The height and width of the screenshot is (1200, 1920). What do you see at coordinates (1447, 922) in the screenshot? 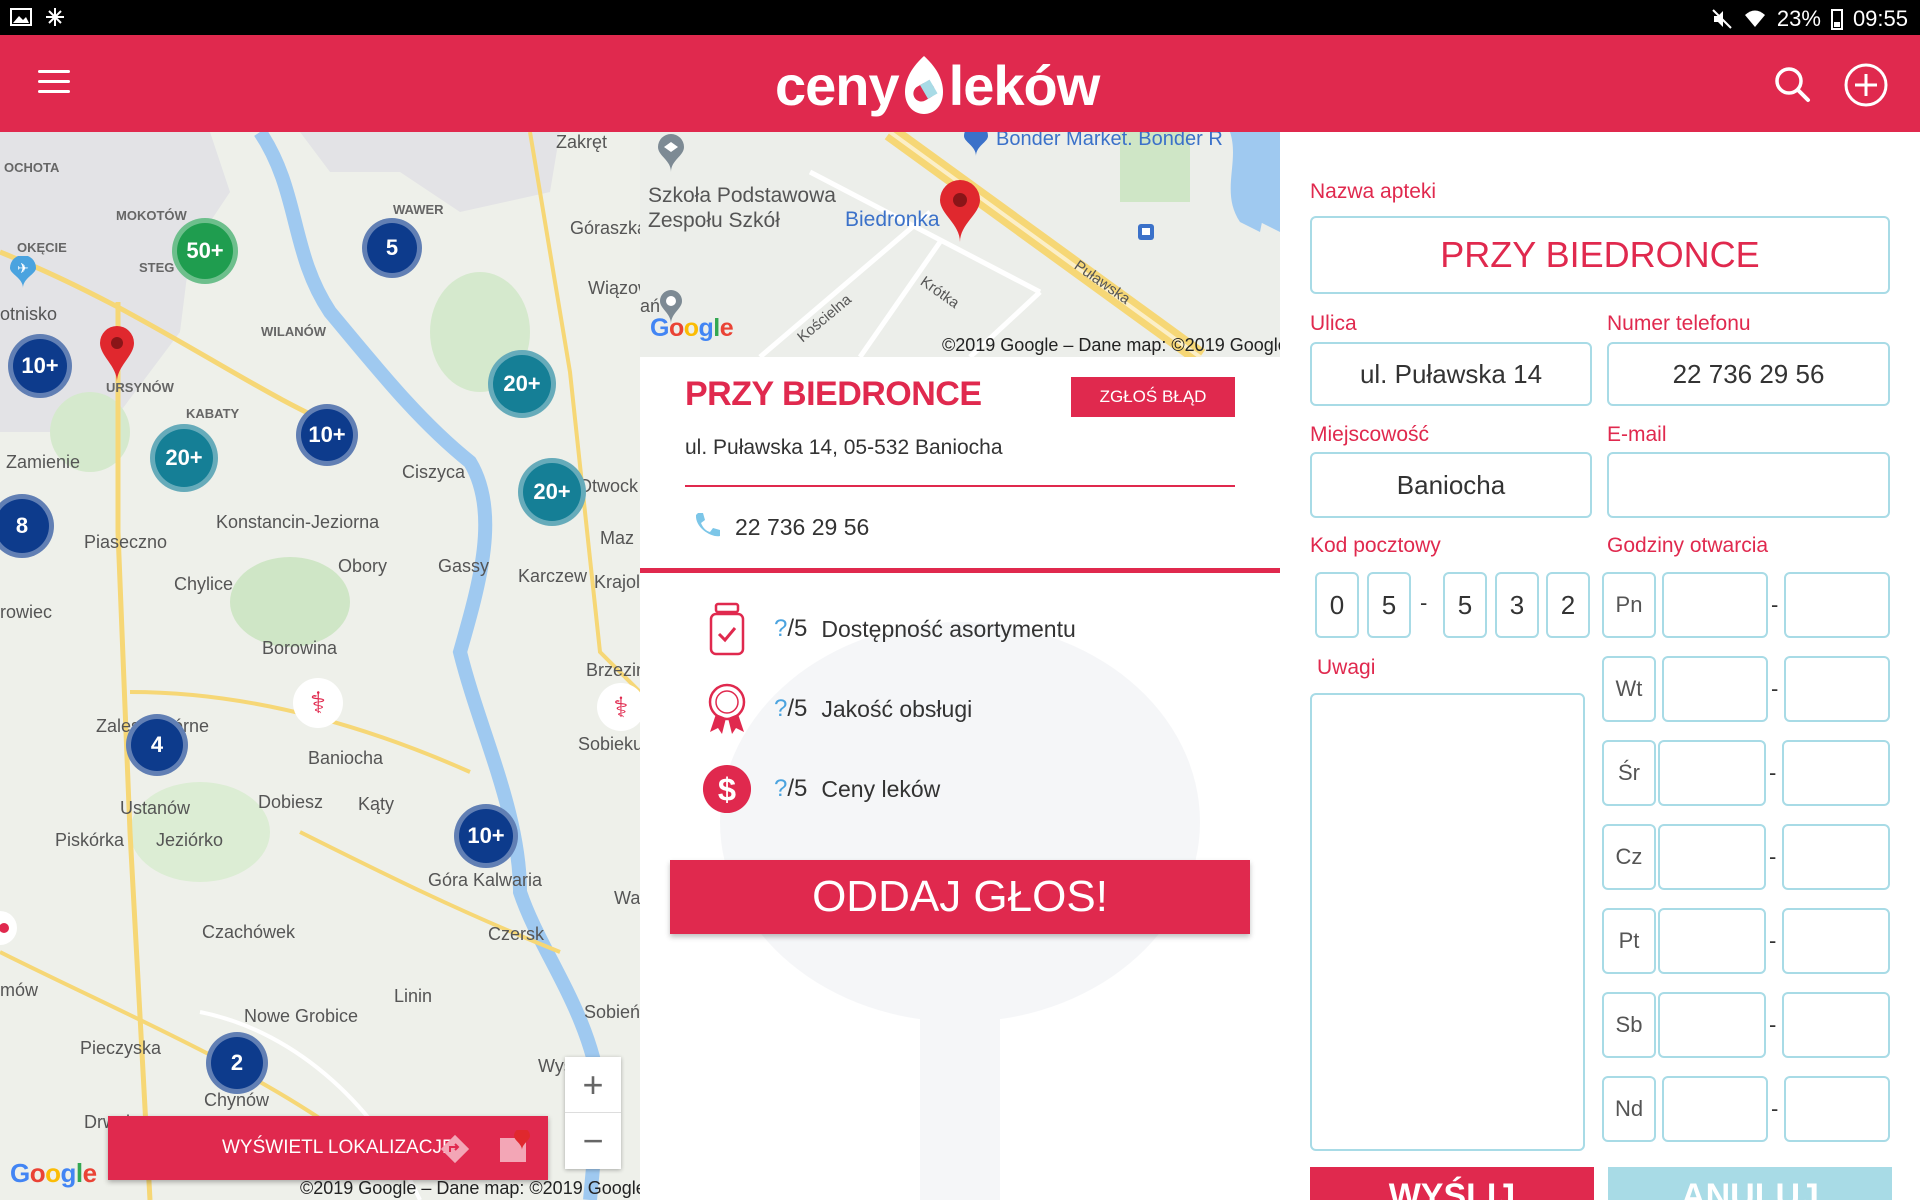
I see `notes-field` at bounding box center [1447, 922].